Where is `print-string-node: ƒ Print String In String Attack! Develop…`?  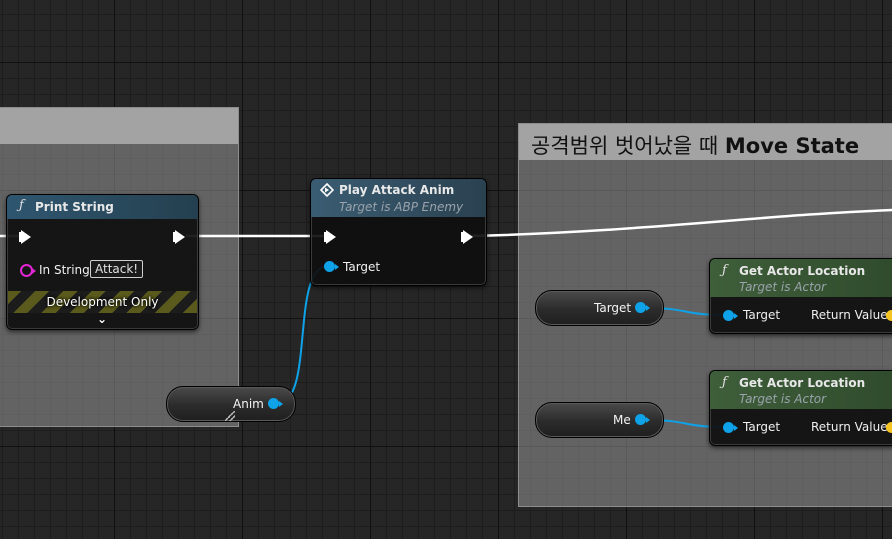 print-string-node: ƒ Print String In String Attack! Develop… is located at coordinates (102, 262).